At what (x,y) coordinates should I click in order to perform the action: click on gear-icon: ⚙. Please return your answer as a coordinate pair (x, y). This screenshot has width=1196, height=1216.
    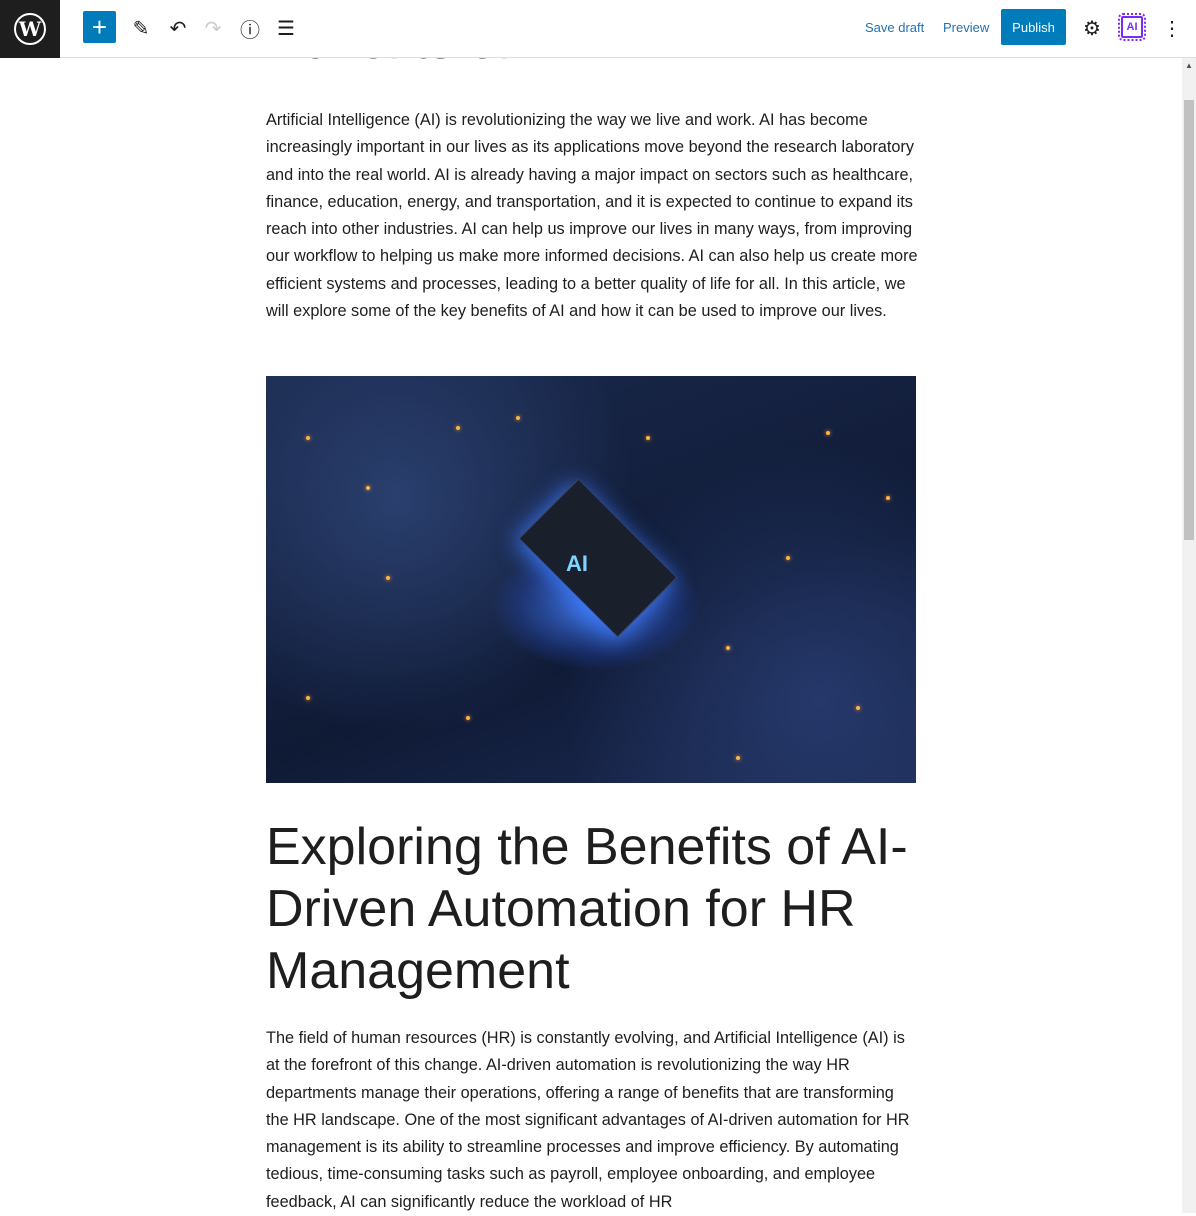
    Looking at the image, I should click on (1092, 28).